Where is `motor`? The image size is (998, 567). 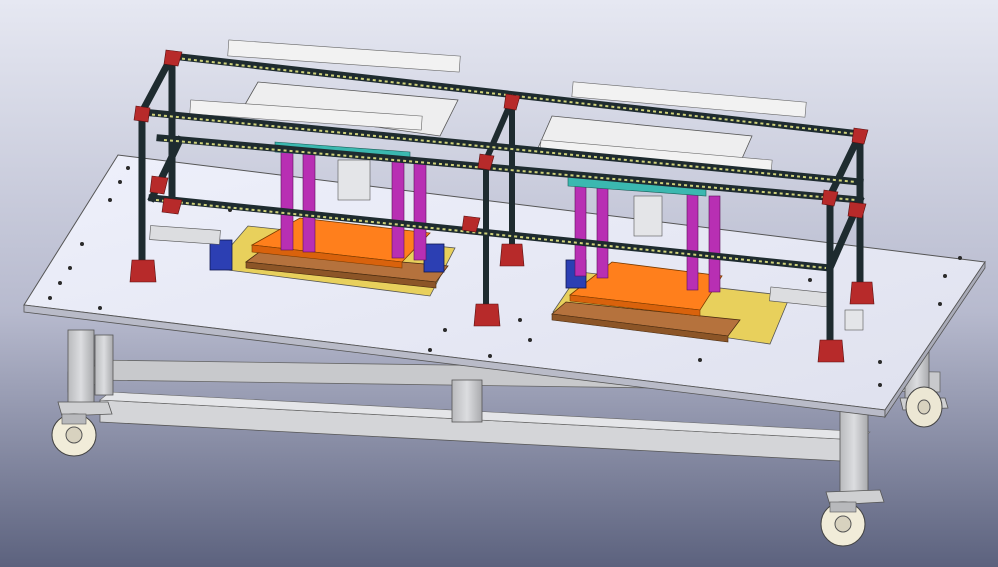 motor is located at coordinates (221, 255).